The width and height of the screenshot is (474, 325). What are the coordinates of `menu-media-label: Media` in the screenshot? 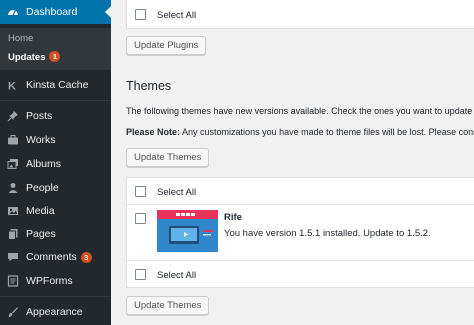 It's located at (40, 211).